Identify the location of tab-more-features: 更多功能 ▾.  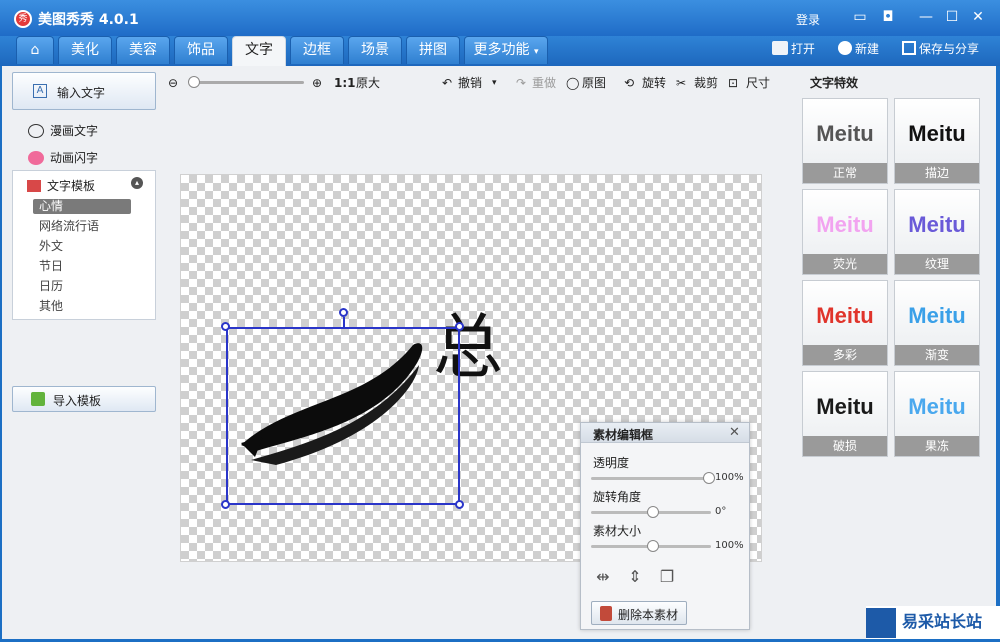
(506, 50).